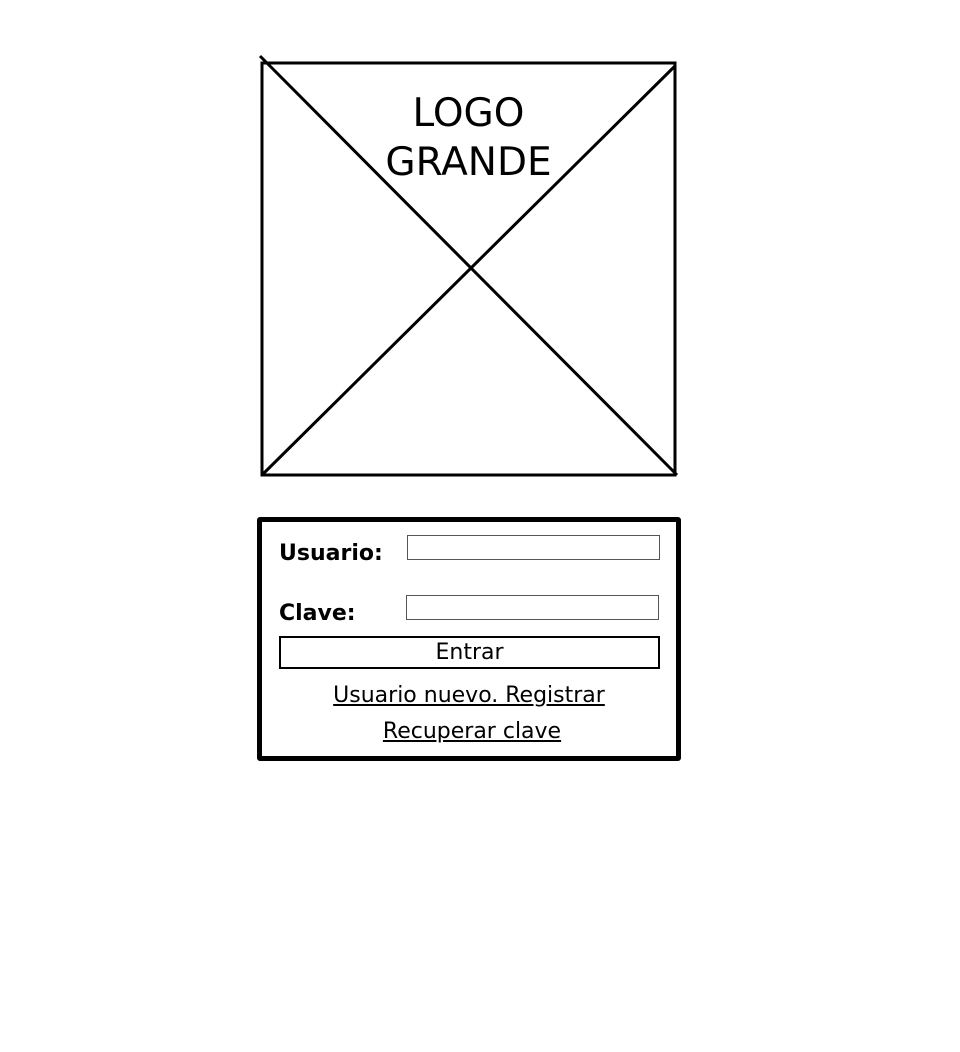 The height and width of the screenshot is (1052, 960). Describe the element at coordinates (468, 138) in the screenshot. I see `logo-label: LOGO GRANDE` at that location.